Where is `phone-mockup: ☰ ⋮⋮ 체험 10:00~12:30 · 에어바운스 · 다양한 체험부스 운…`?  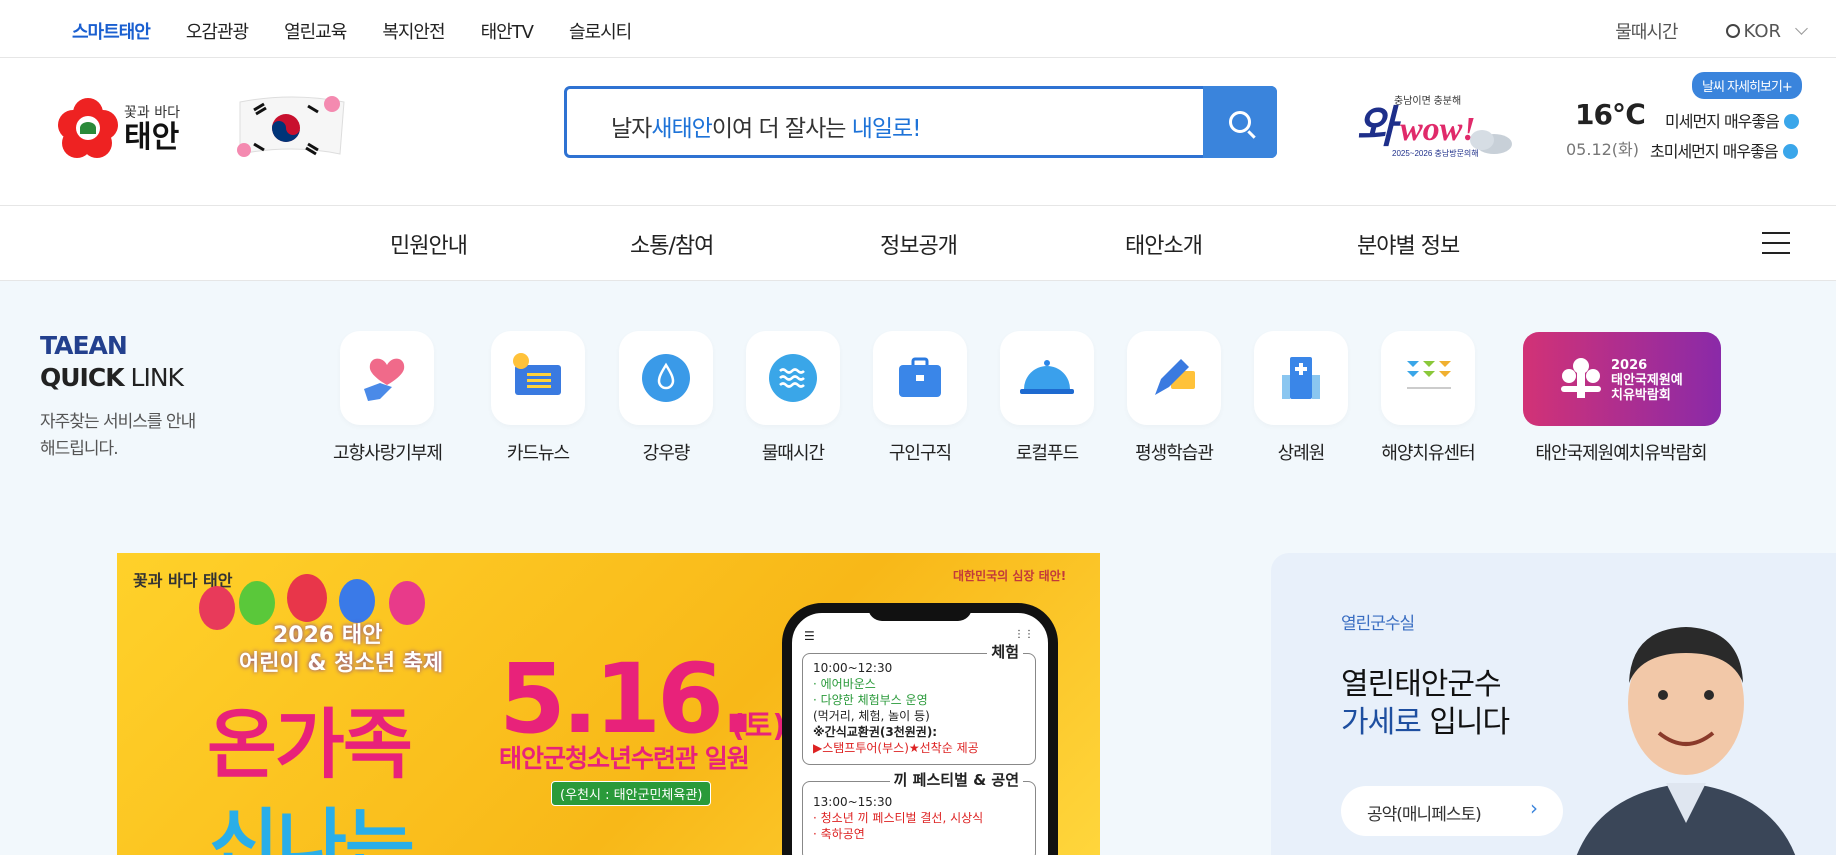 phone-mockup: ☰ ⋮⋮ 체험 10:00~12:30 · 에어바운스 · 다양한 체험부스 운… is located at coordinates (920, 729).